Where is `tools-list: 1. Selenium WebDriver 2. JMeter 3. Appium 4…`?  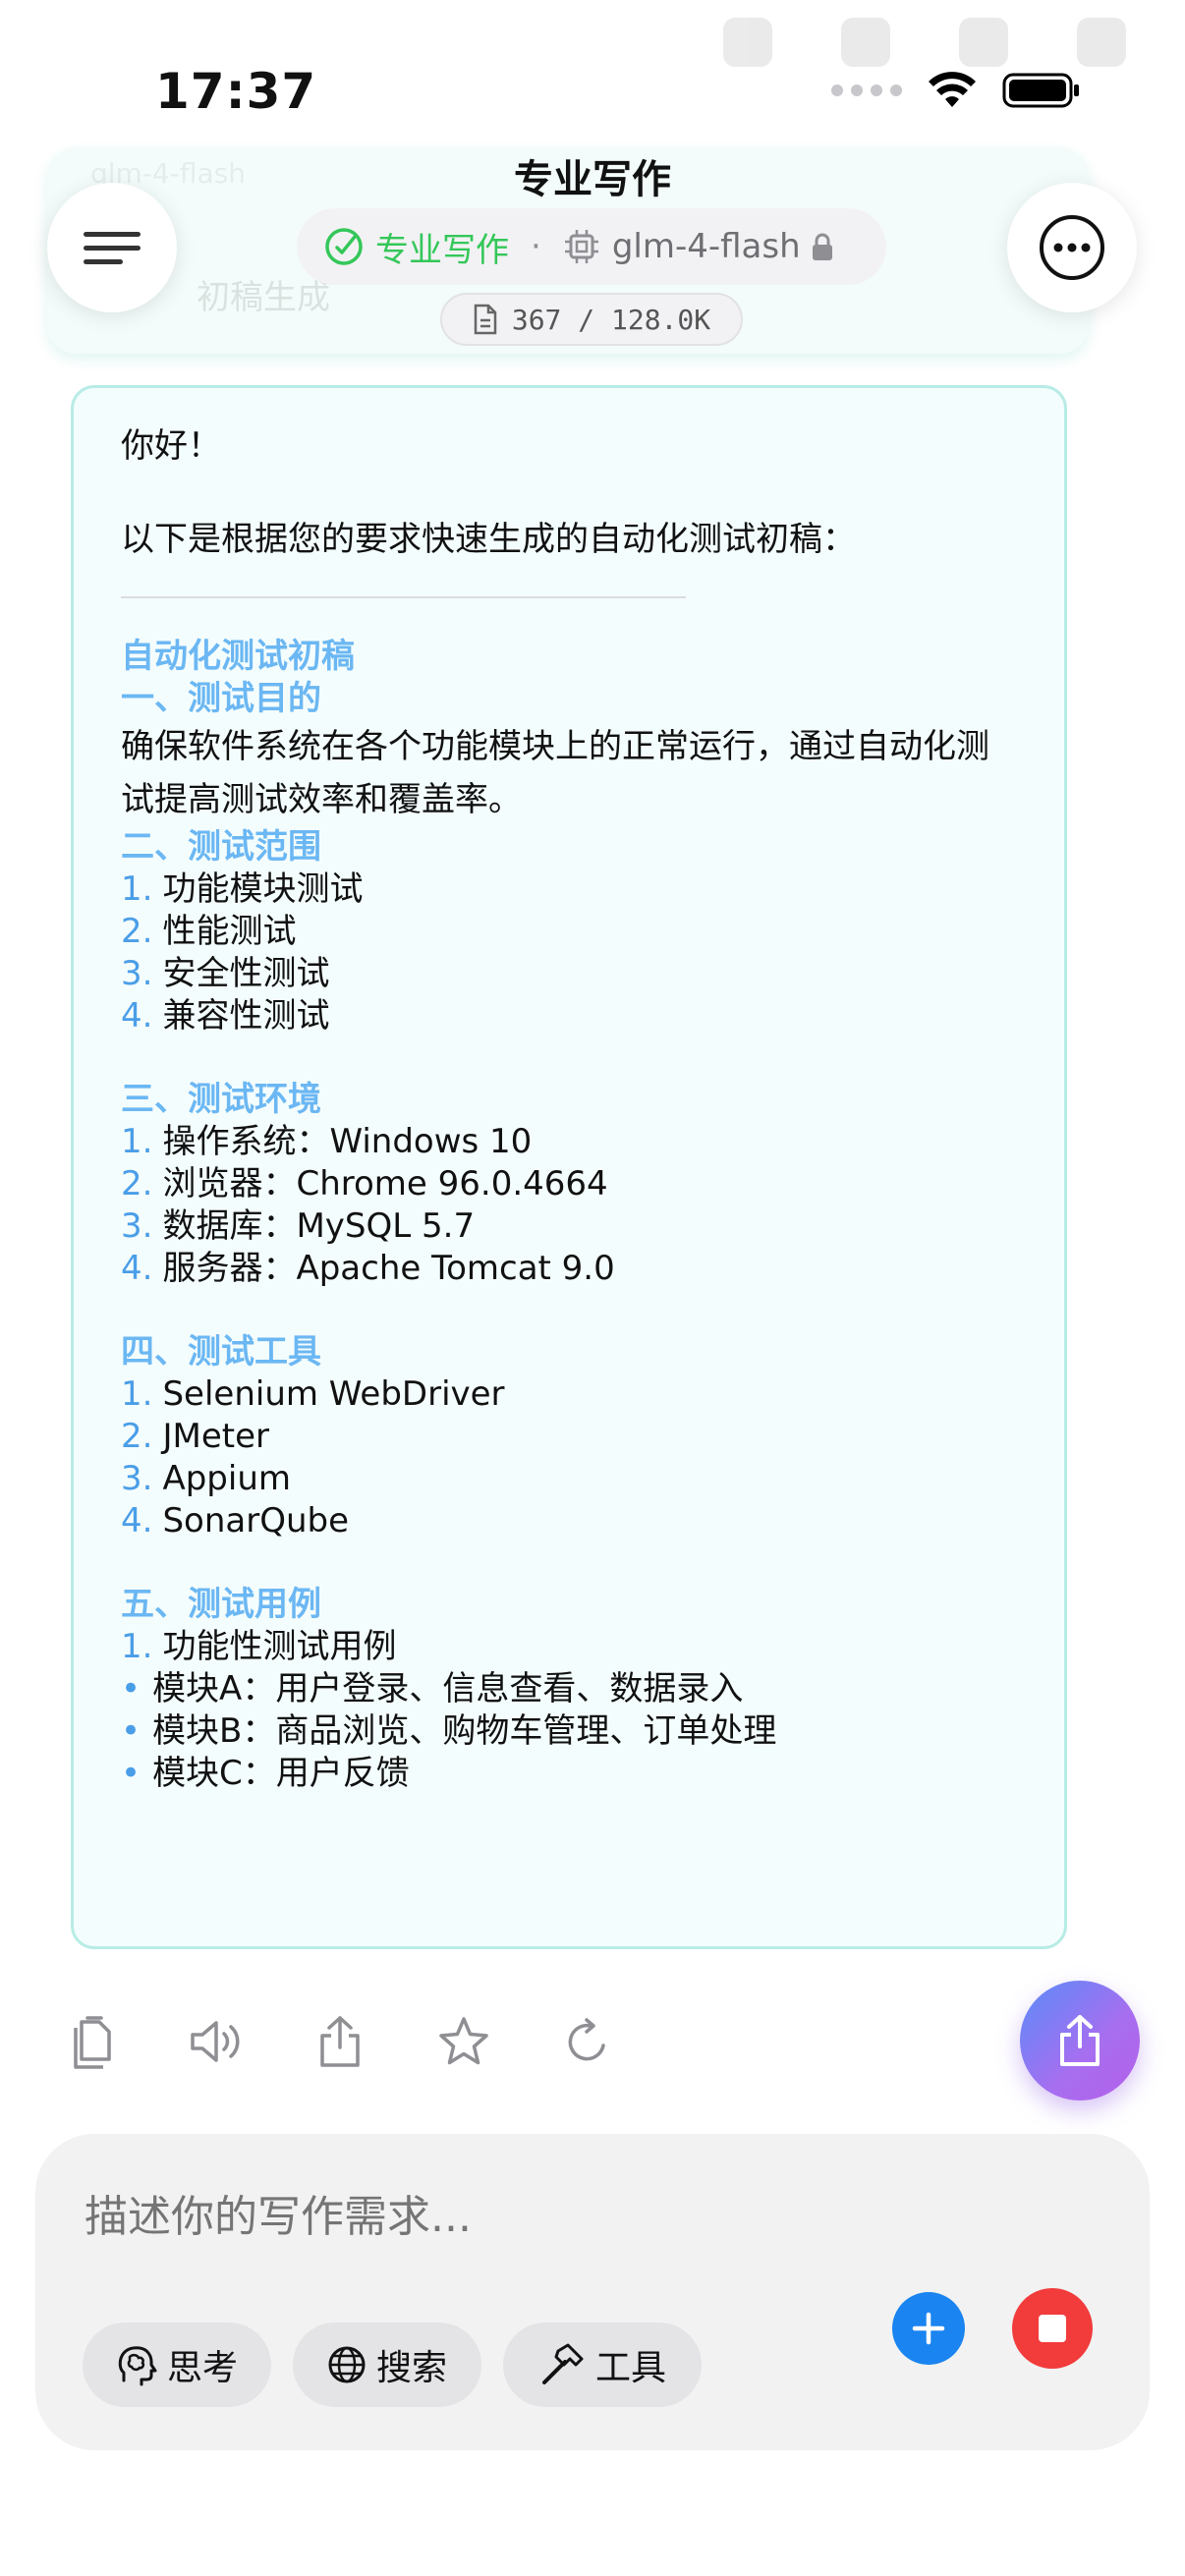 tools-list: 1. Selenium WebDriver 2. JMeter 3. Appium 4… is located at coordinates (569, 1457).